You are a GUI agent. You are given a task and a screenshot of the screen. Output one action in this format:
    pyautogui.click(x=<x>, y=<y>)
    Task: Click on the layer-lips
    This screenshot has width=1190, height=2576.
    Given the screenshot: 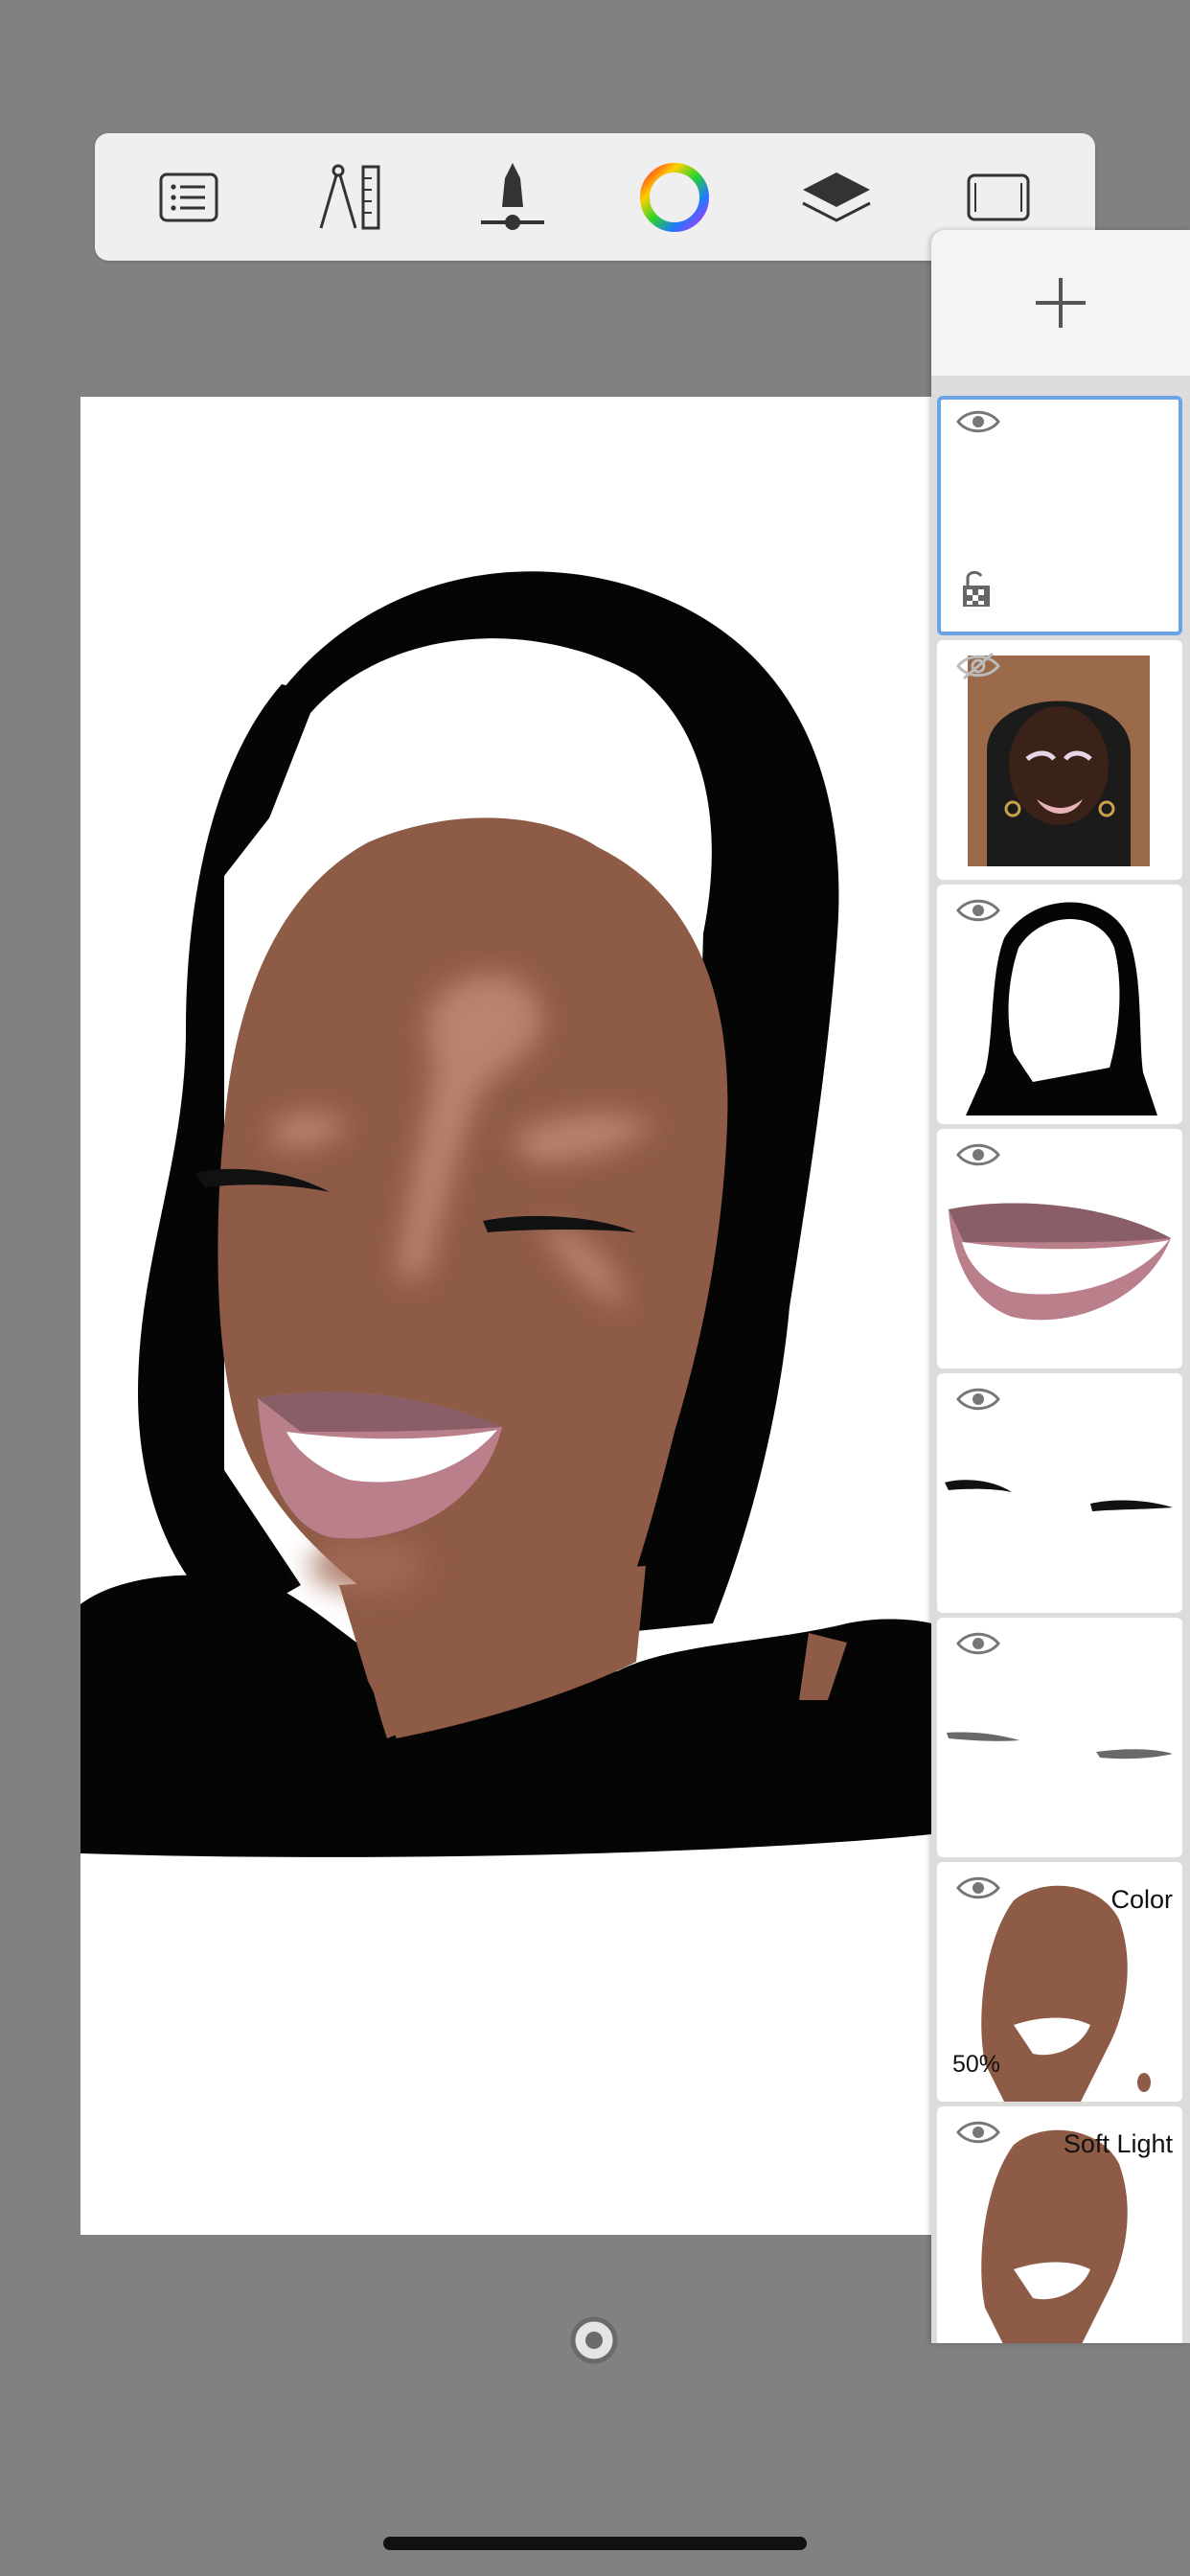 What is the action you would take?
    pyautogui.click(x=1060, y=1249)
    